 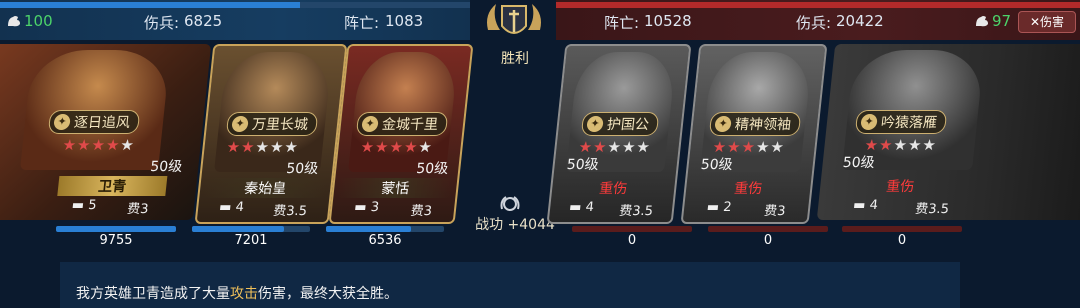 I want to click on ally-morale-bar-track, so click(x=385, y=5).